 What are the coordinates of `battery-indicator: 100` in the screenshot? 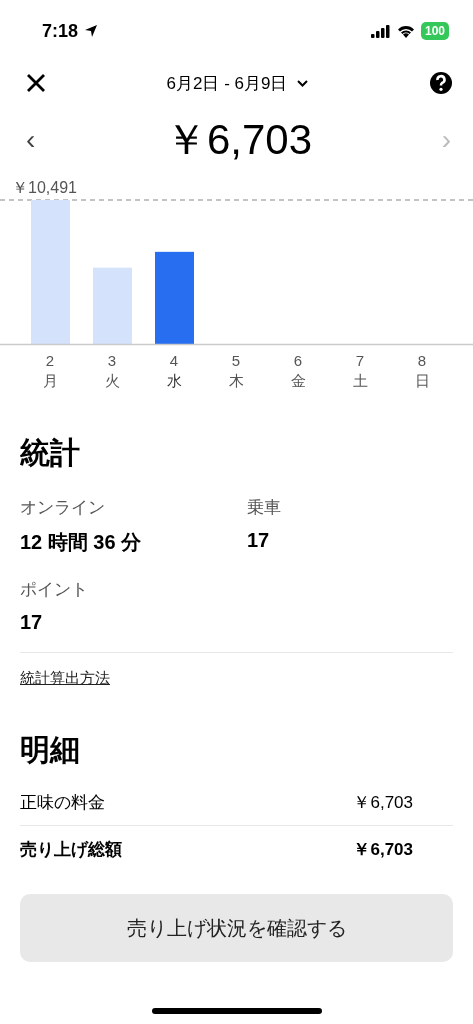 It's located at (434, 31).